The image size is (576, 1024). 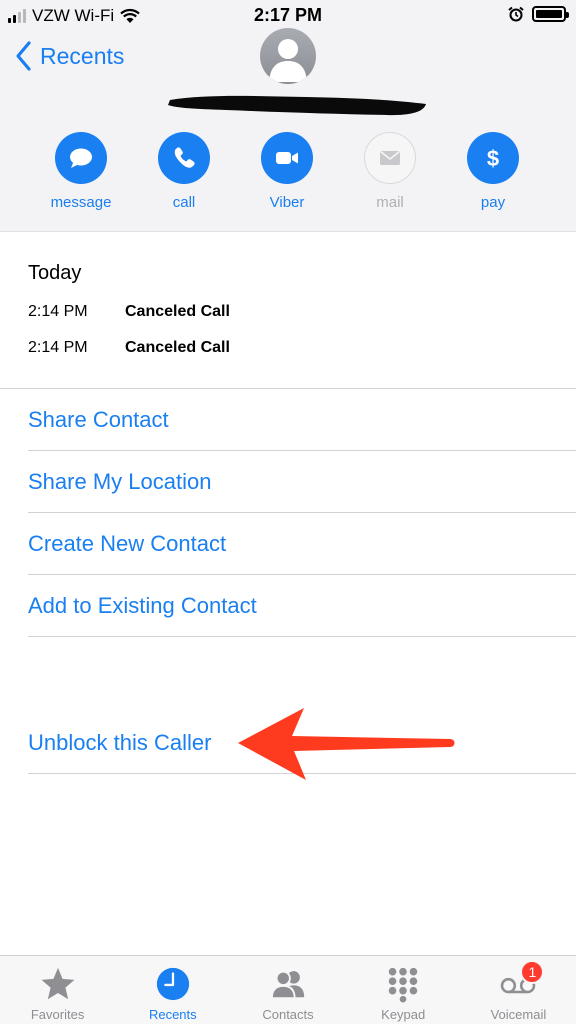 I want to click on status-bar: VZW Wi-Fi 2:17 PM, so click(x=288, y=15).